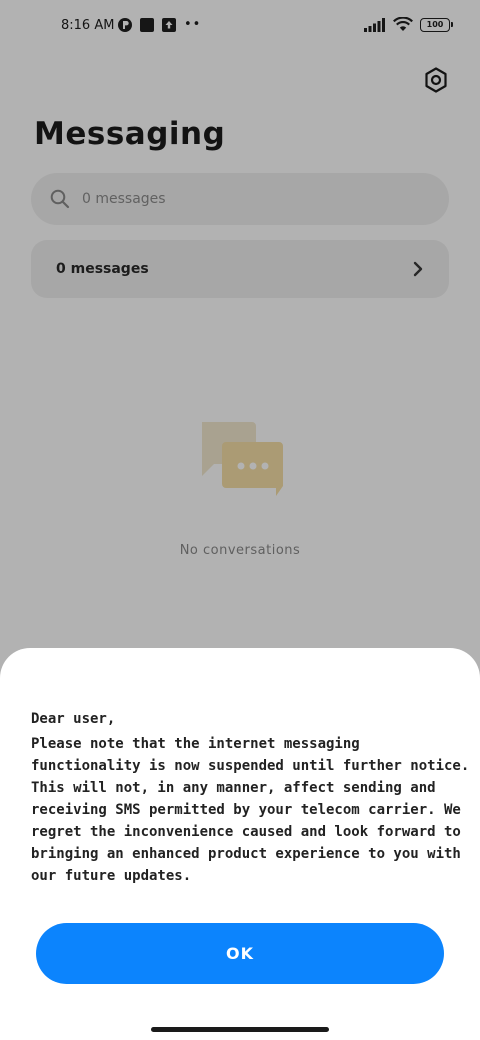  I want to click on notice-greeting: Dear user,, so click(73, 719).